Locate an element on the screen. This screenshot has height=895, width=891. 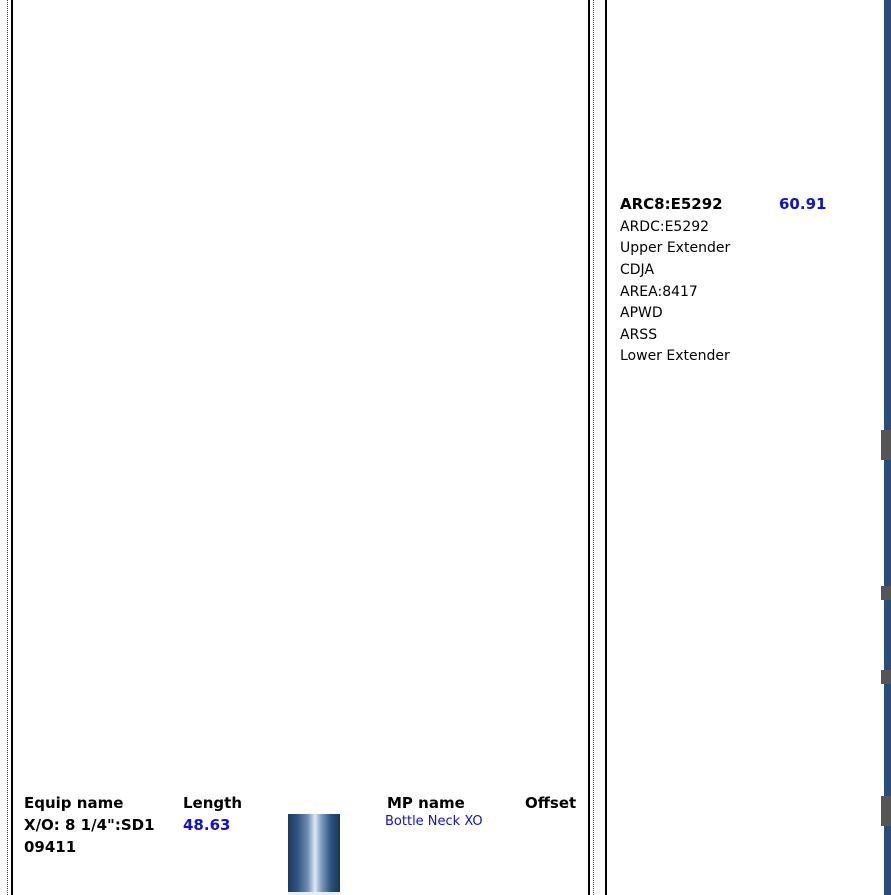
tool-component: AREA:8417 is located at coordinates (659, 292).